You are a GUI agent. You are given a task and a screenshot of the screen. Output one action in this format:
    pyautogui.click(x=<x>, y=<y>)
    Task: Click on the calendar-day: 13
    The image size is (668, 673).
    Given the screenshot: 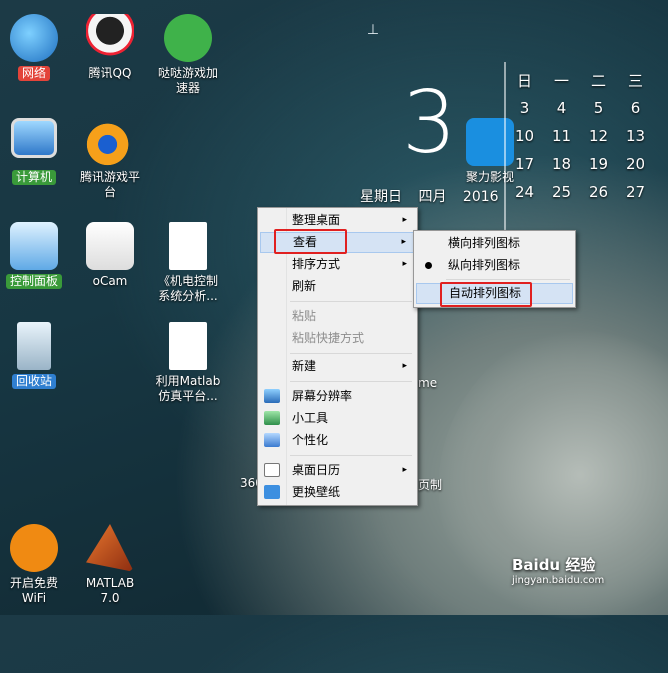 What is the action you would take?
    pyautogui.click(x=635, y=136)
    